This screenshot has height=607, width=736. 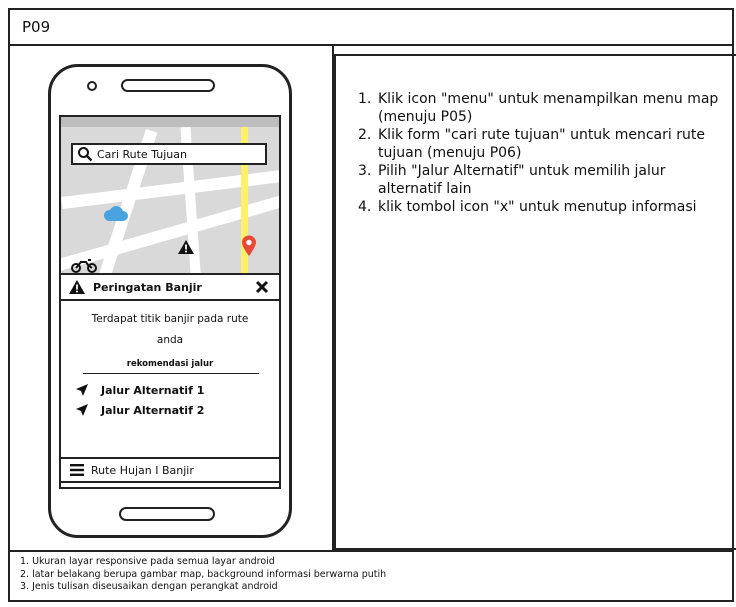 What do you see at coordinates (147, 287) in the screenshot?
I see `card-title: Peringatan Banjir` at bounding box center [147, 287].